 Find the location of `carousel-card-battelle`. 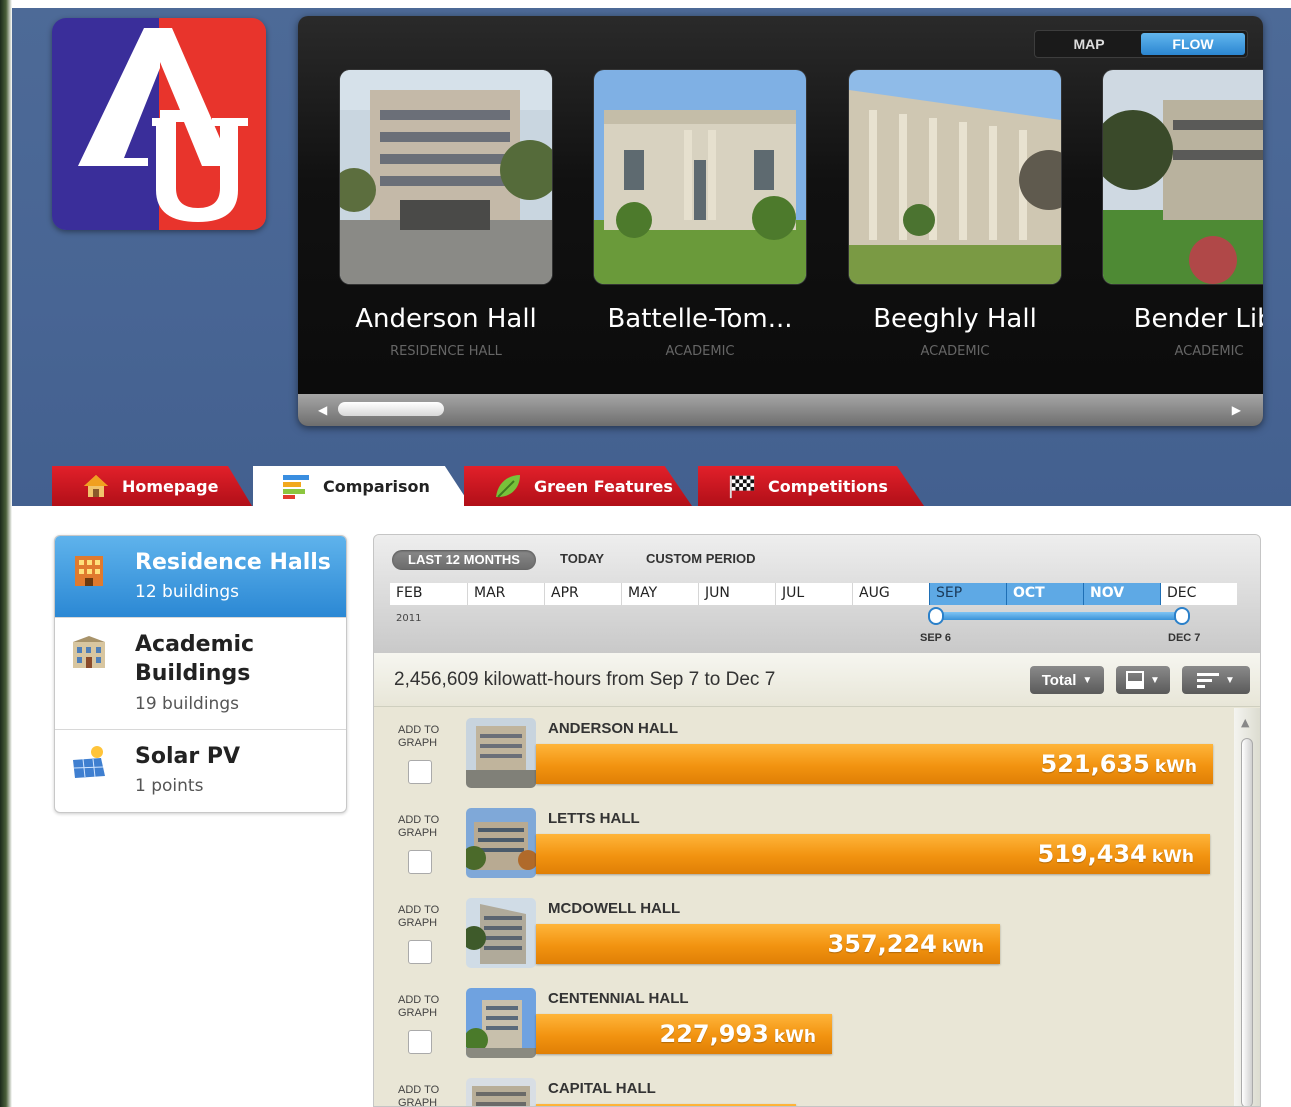

carousel-card-battelle is located at coordinates (700, 177).